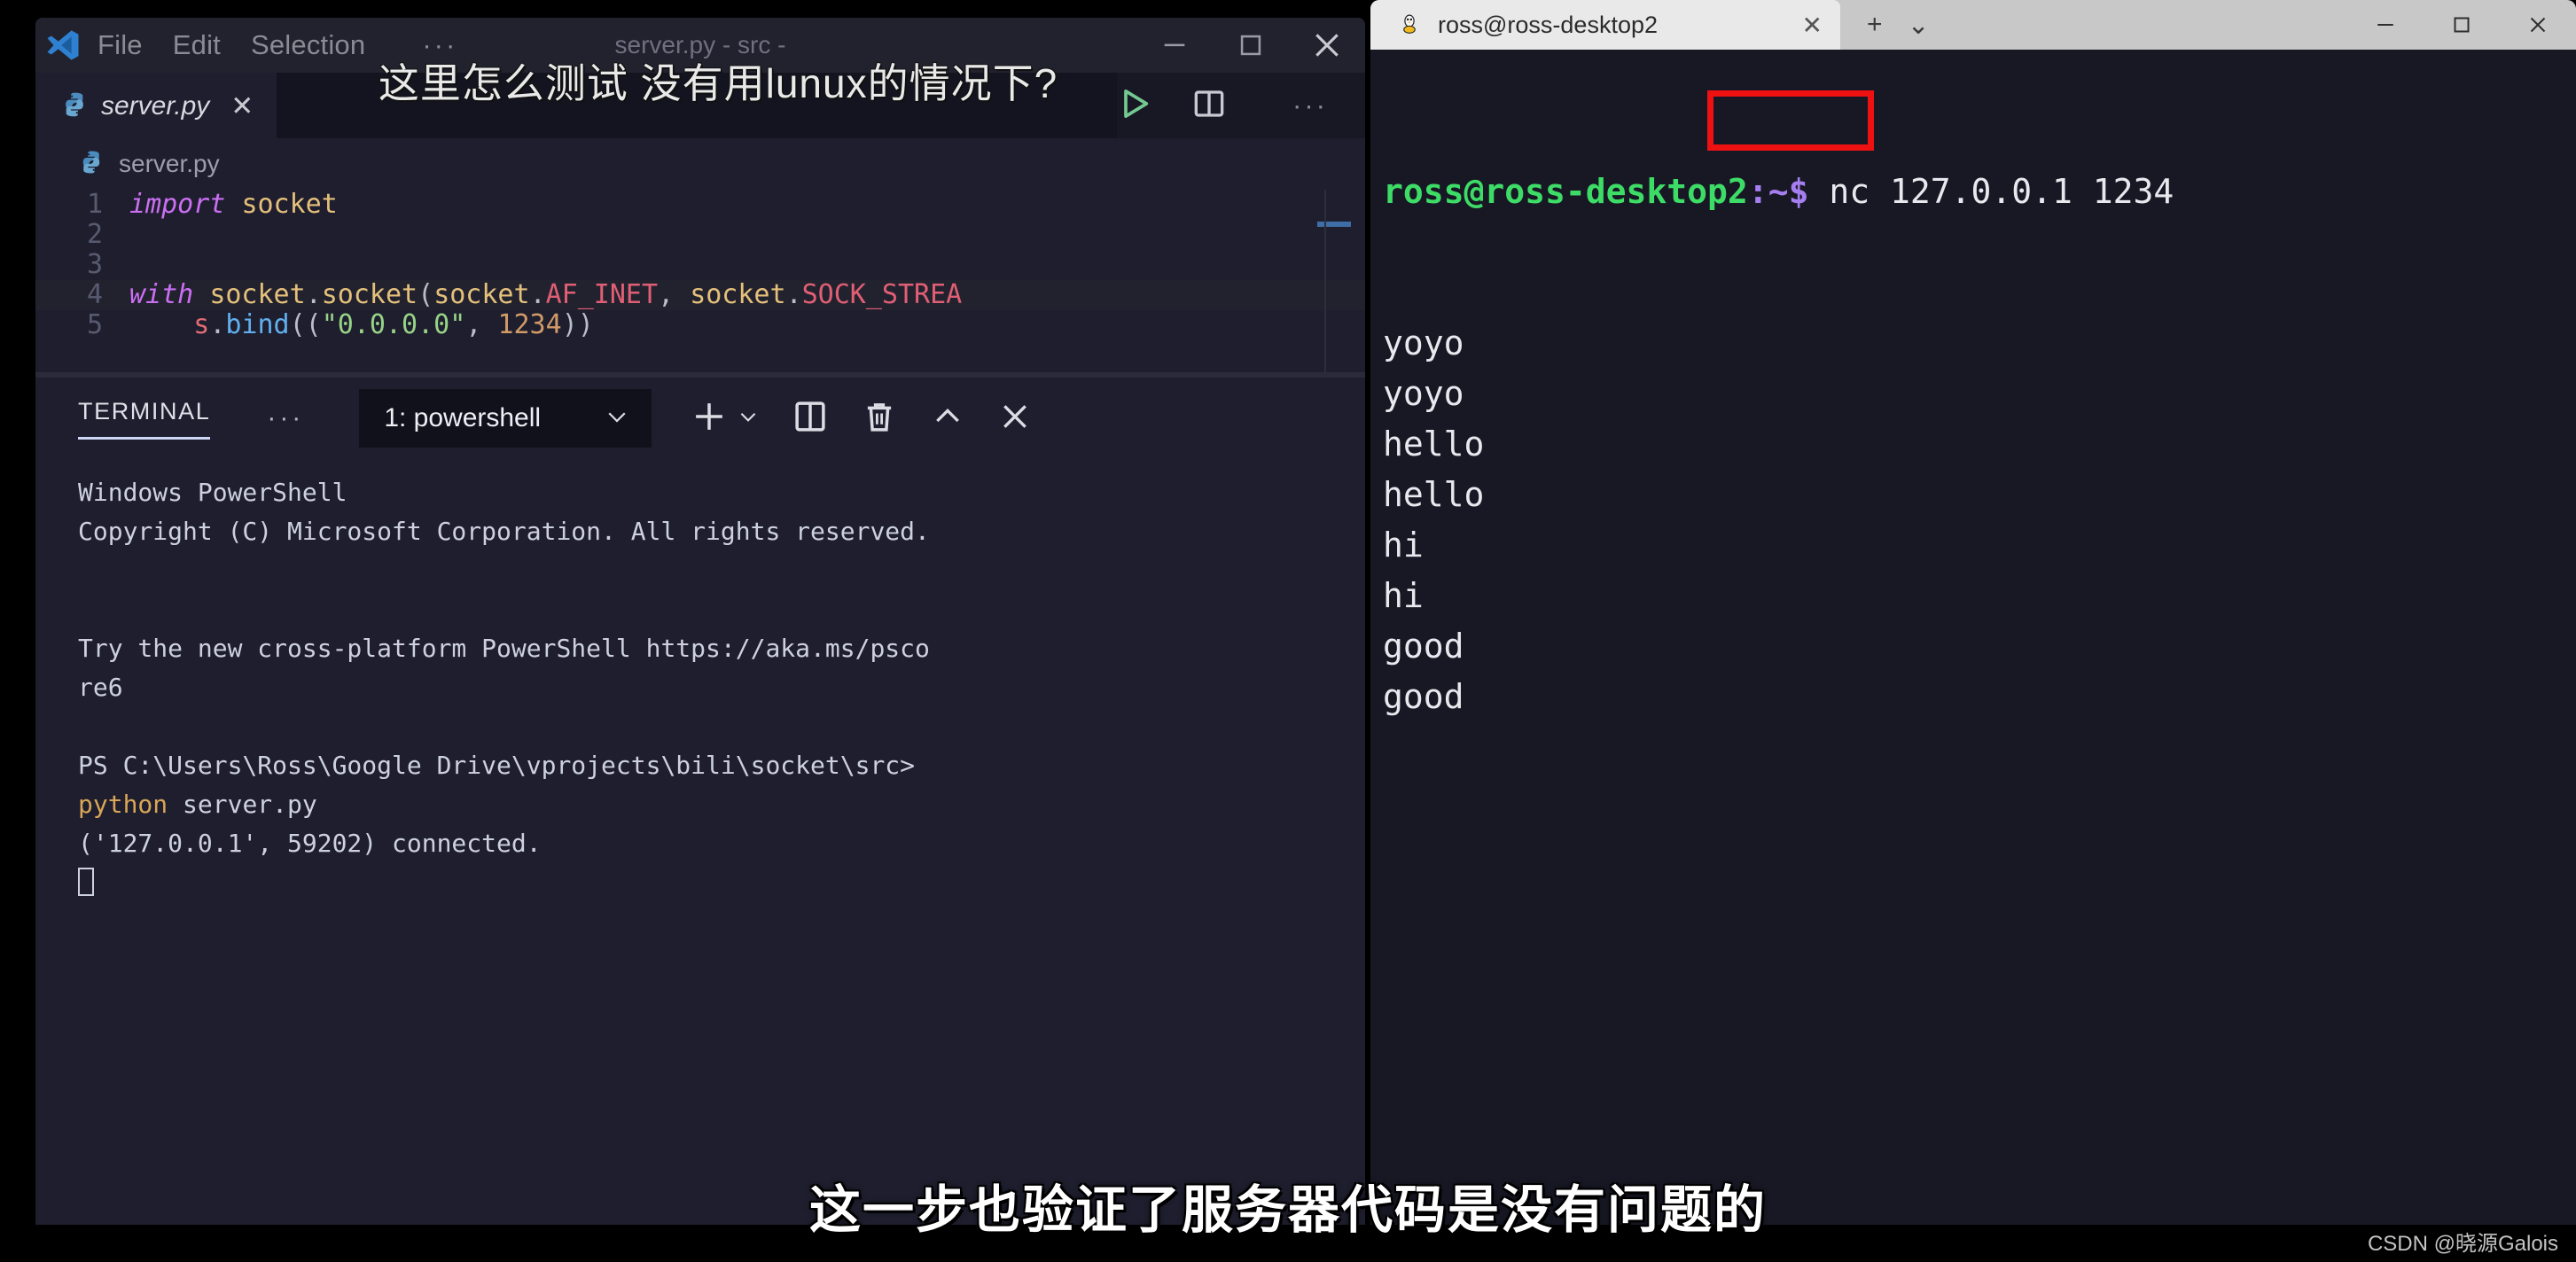 Image resolution: width=2576 pixels, height=1262 pixels. I want to click on wsl-tab-label: ross@ross-desktop2, so click(1548, 24).